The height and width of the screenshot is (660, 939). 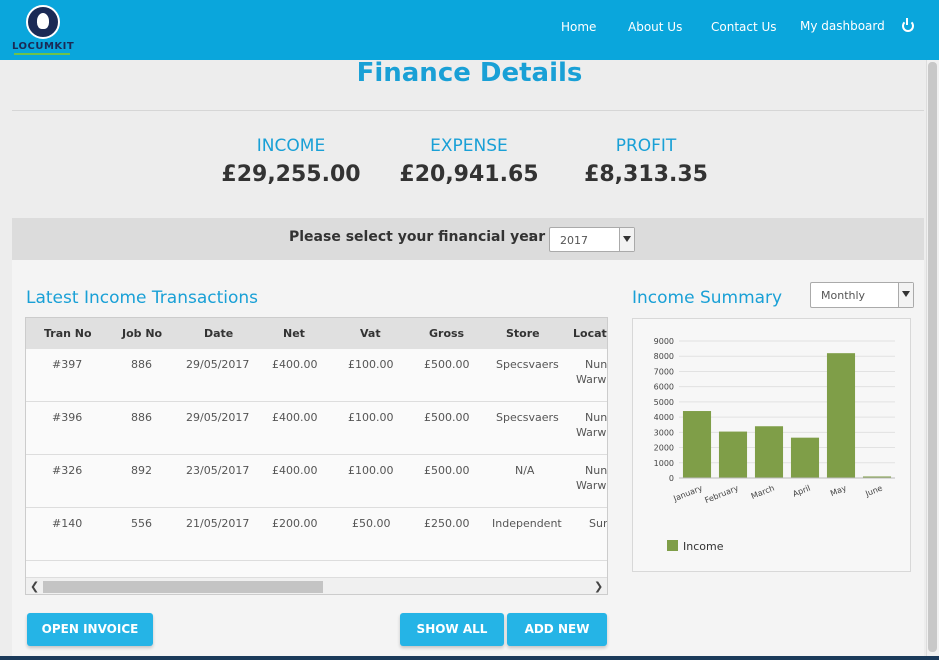 I want to click on cell-tran-no: #397, so click(x=67, y=364).